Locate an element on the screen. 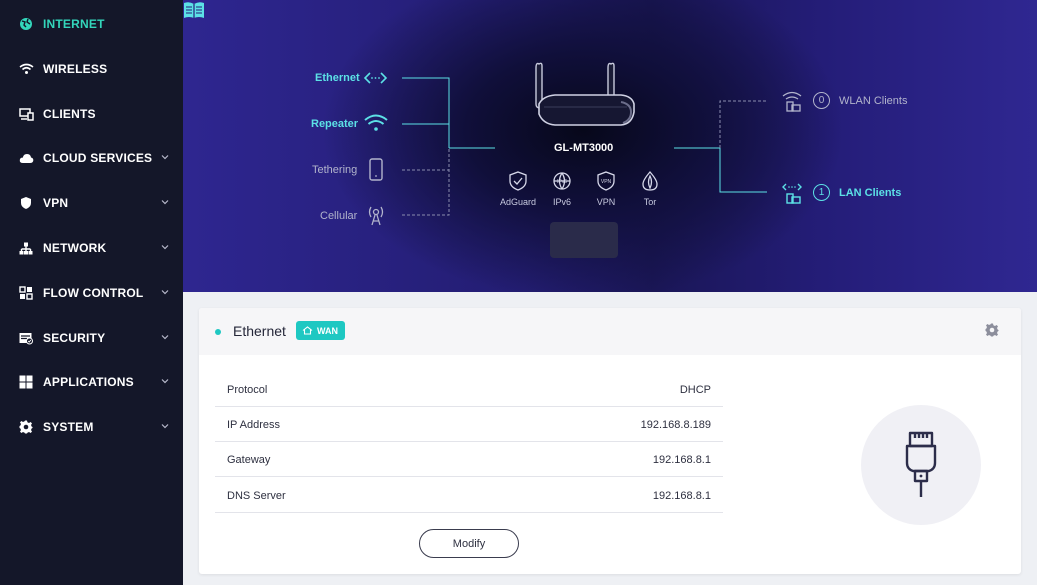  info-row-ip-address: IP Address 192.168.8.189 is located at coordinates (469, 424).